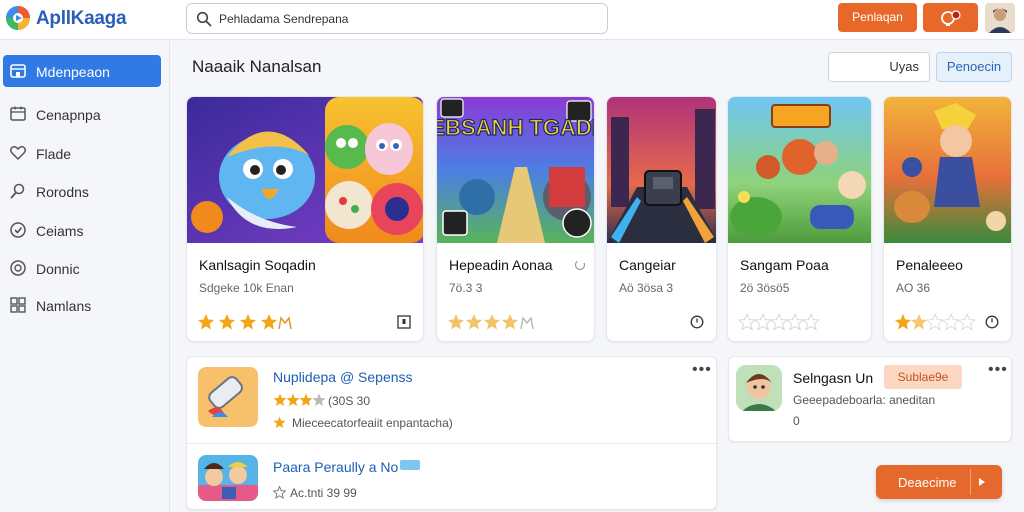  I want to click on sidebar-item-calendar: Cenapnpa, so click(82, 114).